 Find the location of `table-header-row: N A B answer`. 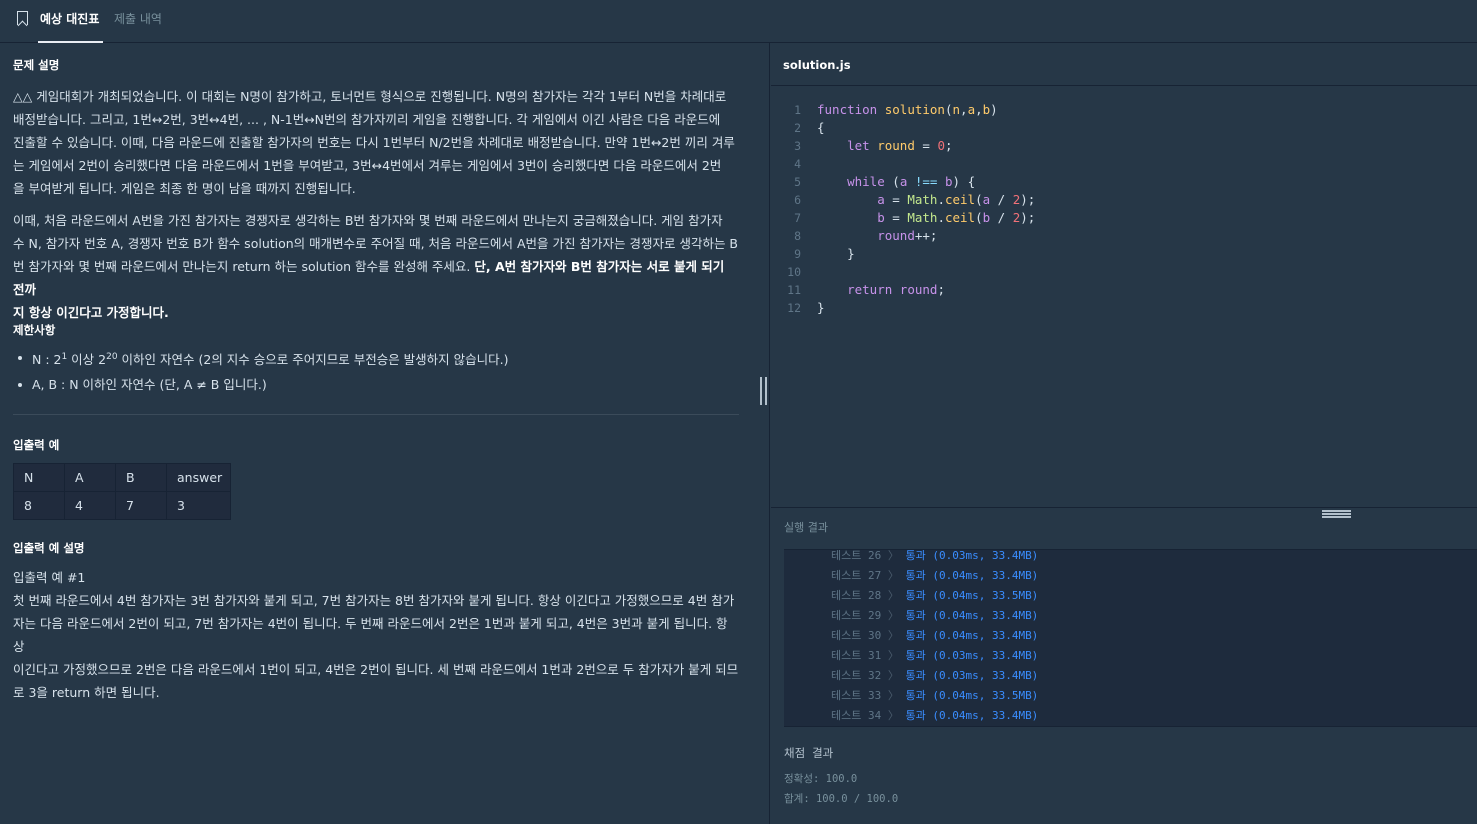

table-header-row: N A B answer is located at coordinates (122, 477).